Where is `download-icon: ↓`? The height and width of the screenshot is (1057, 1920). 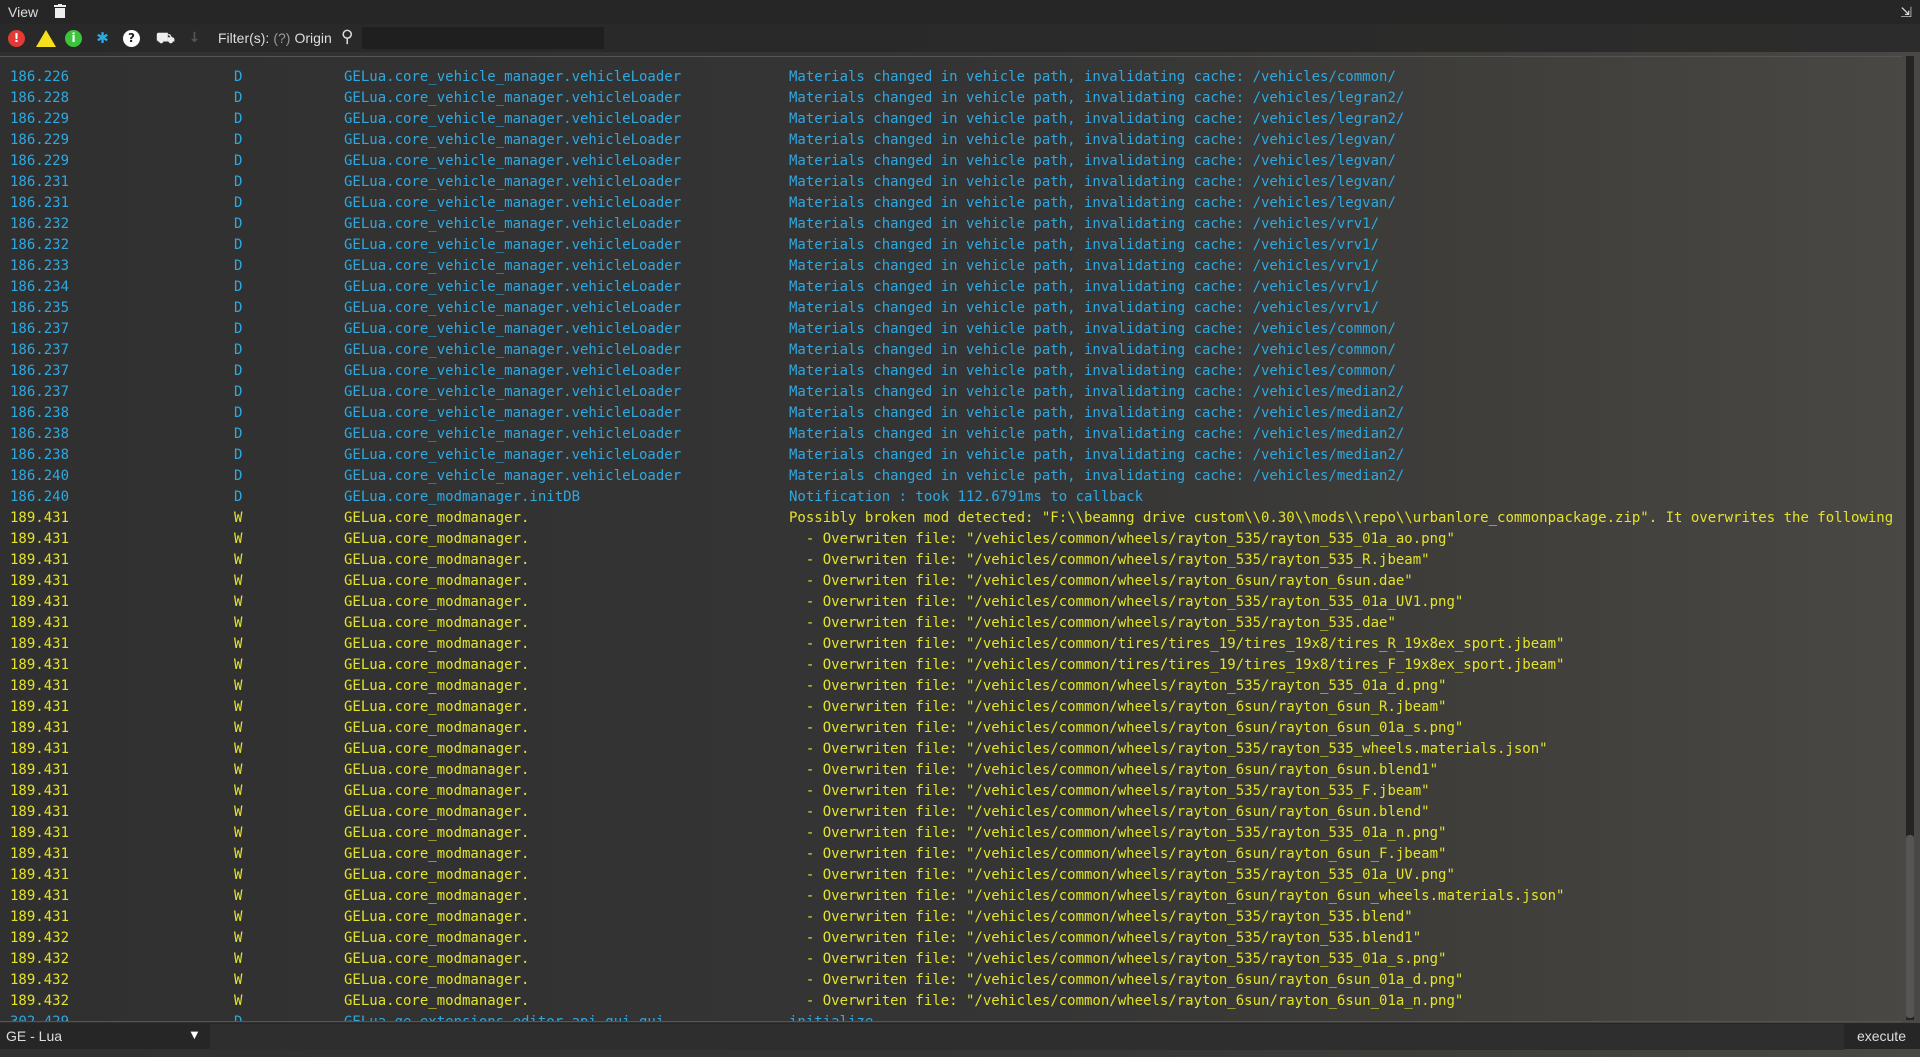 download-icon: ↓ is located at coordinates (194, 38).